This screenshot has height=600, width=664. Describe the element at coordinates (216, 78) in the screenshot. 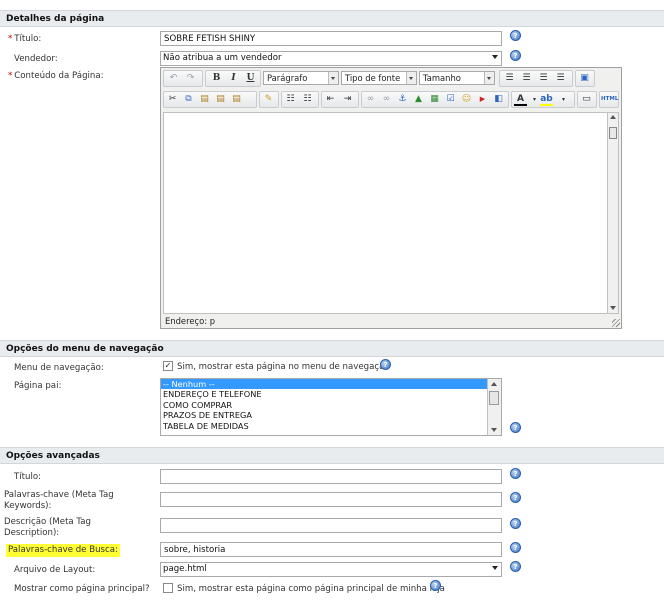

I see `bold-icon: B` at that location.